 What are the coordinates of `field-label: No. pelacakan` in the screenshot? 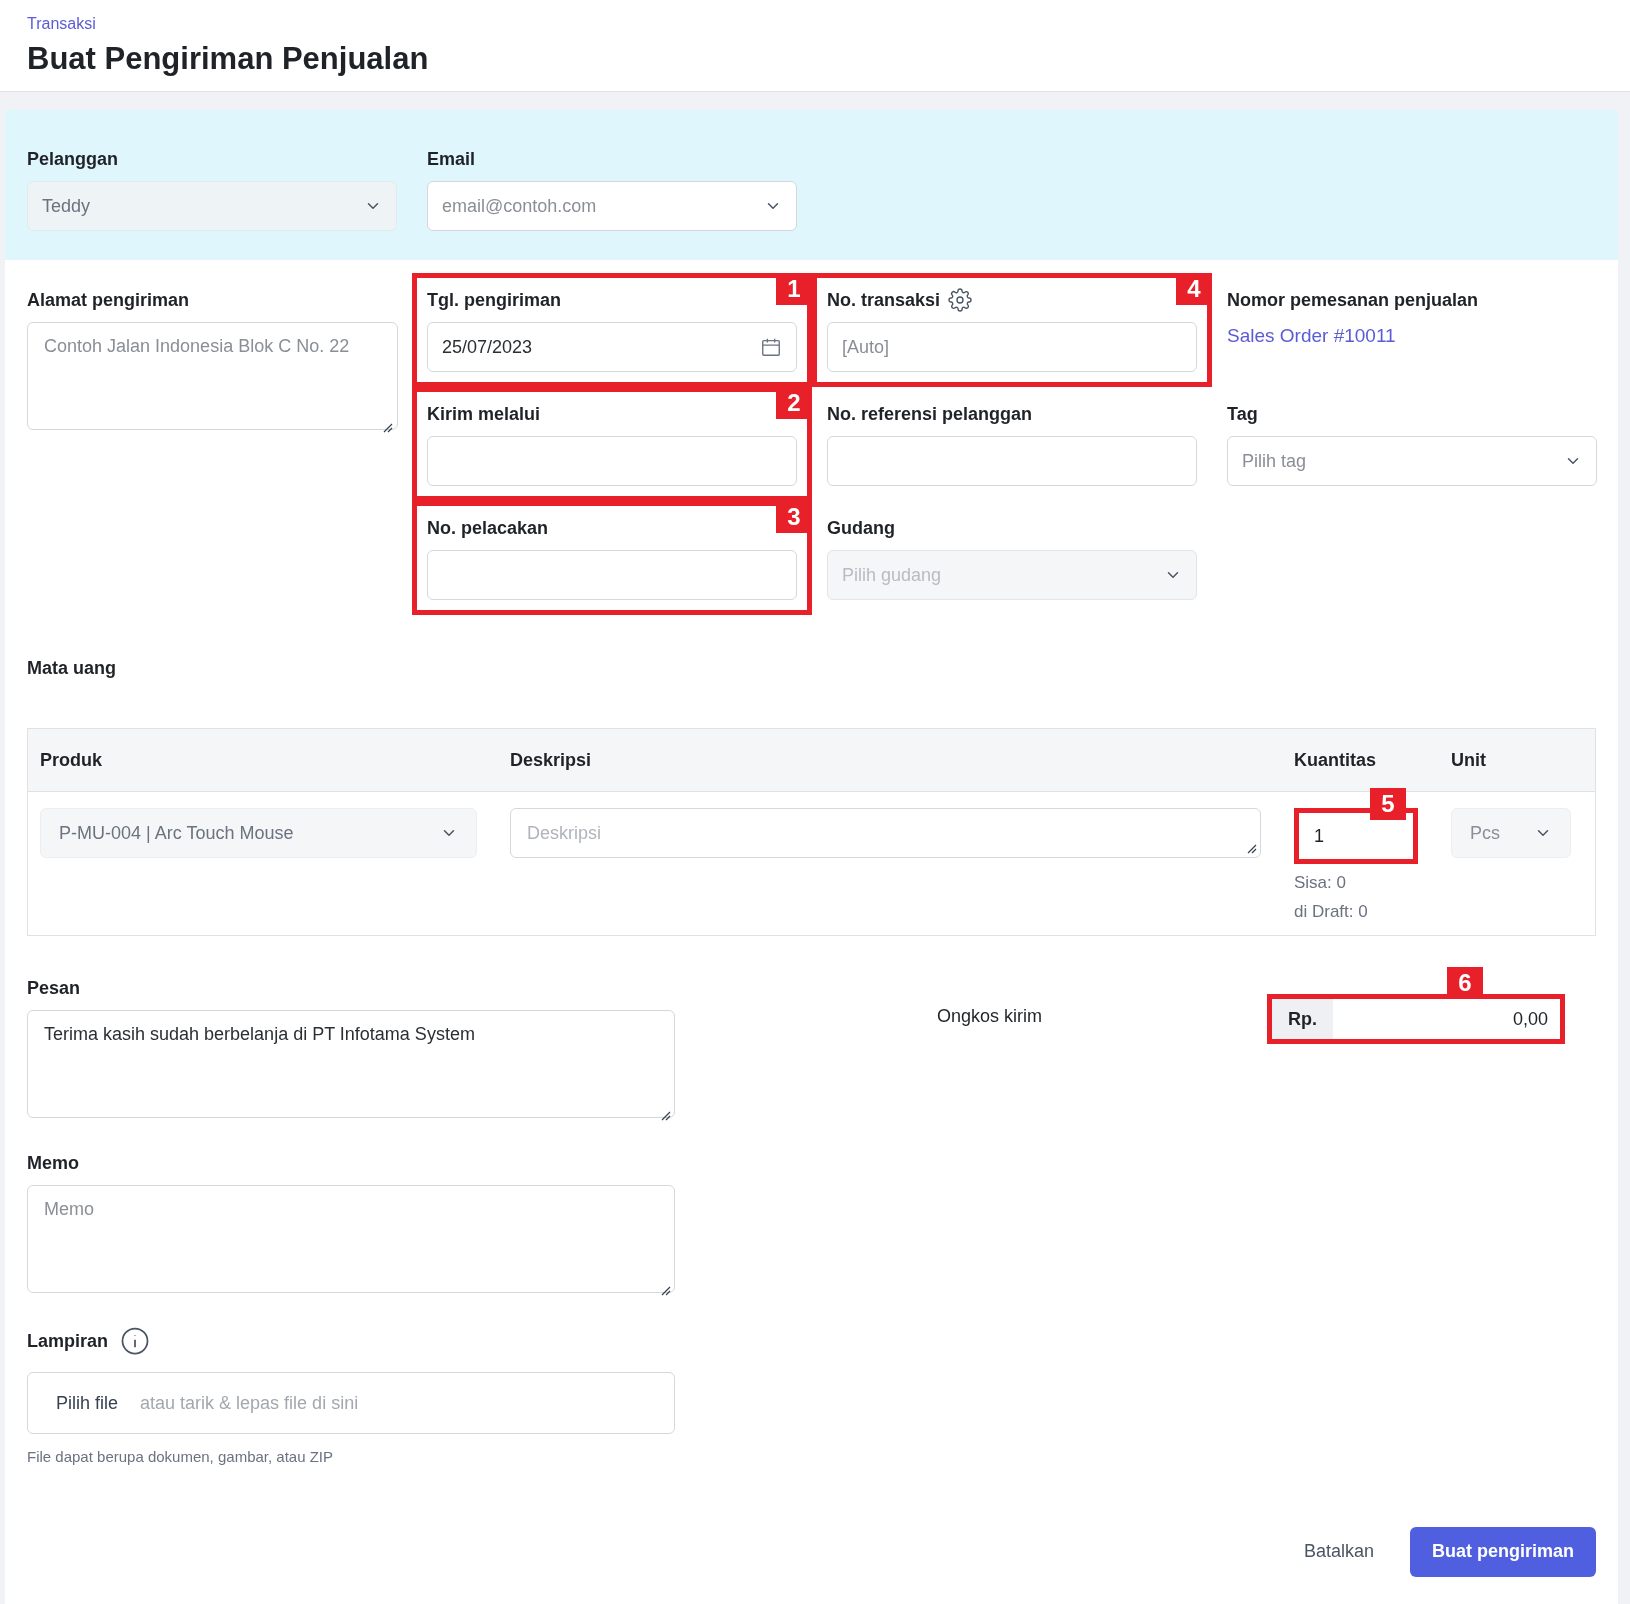 It's located at (488, 528).